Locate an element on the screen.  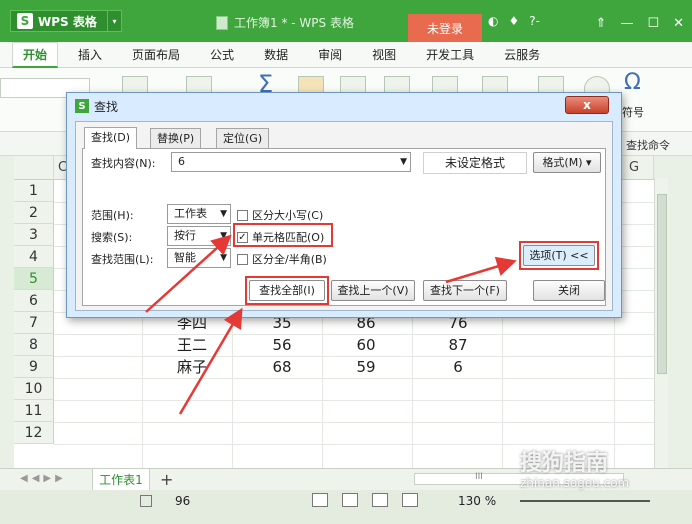
cell-value: 60 is located at coordinates (366, 345).